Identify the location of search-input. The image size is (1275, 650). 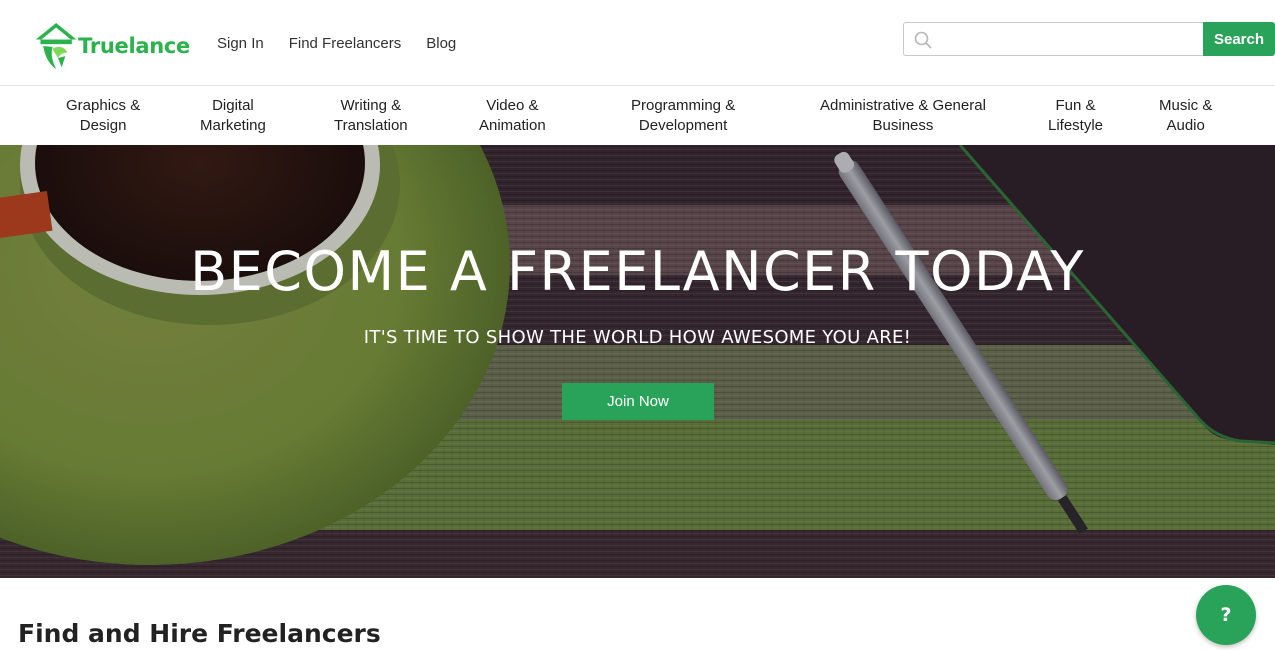
(1069, 39).